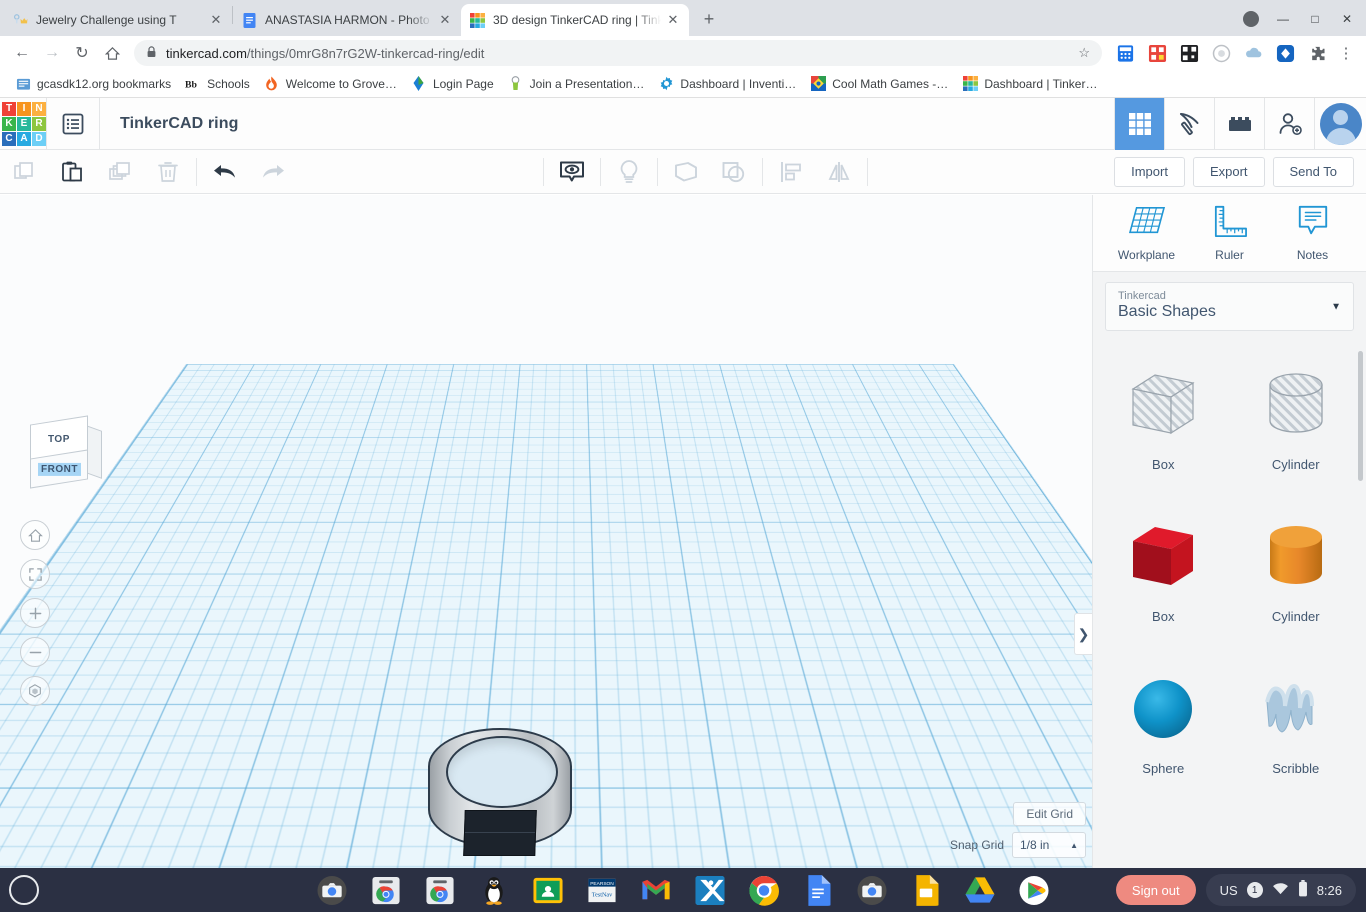 This screenshot has width=1366, height=912. I want to click on copy-icon, so click(24, 172).